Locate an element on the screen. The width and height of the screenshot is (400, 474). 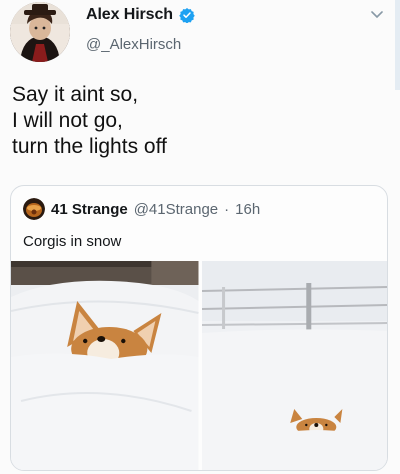
chevron-down-icon is located at coordinates (377, 15).